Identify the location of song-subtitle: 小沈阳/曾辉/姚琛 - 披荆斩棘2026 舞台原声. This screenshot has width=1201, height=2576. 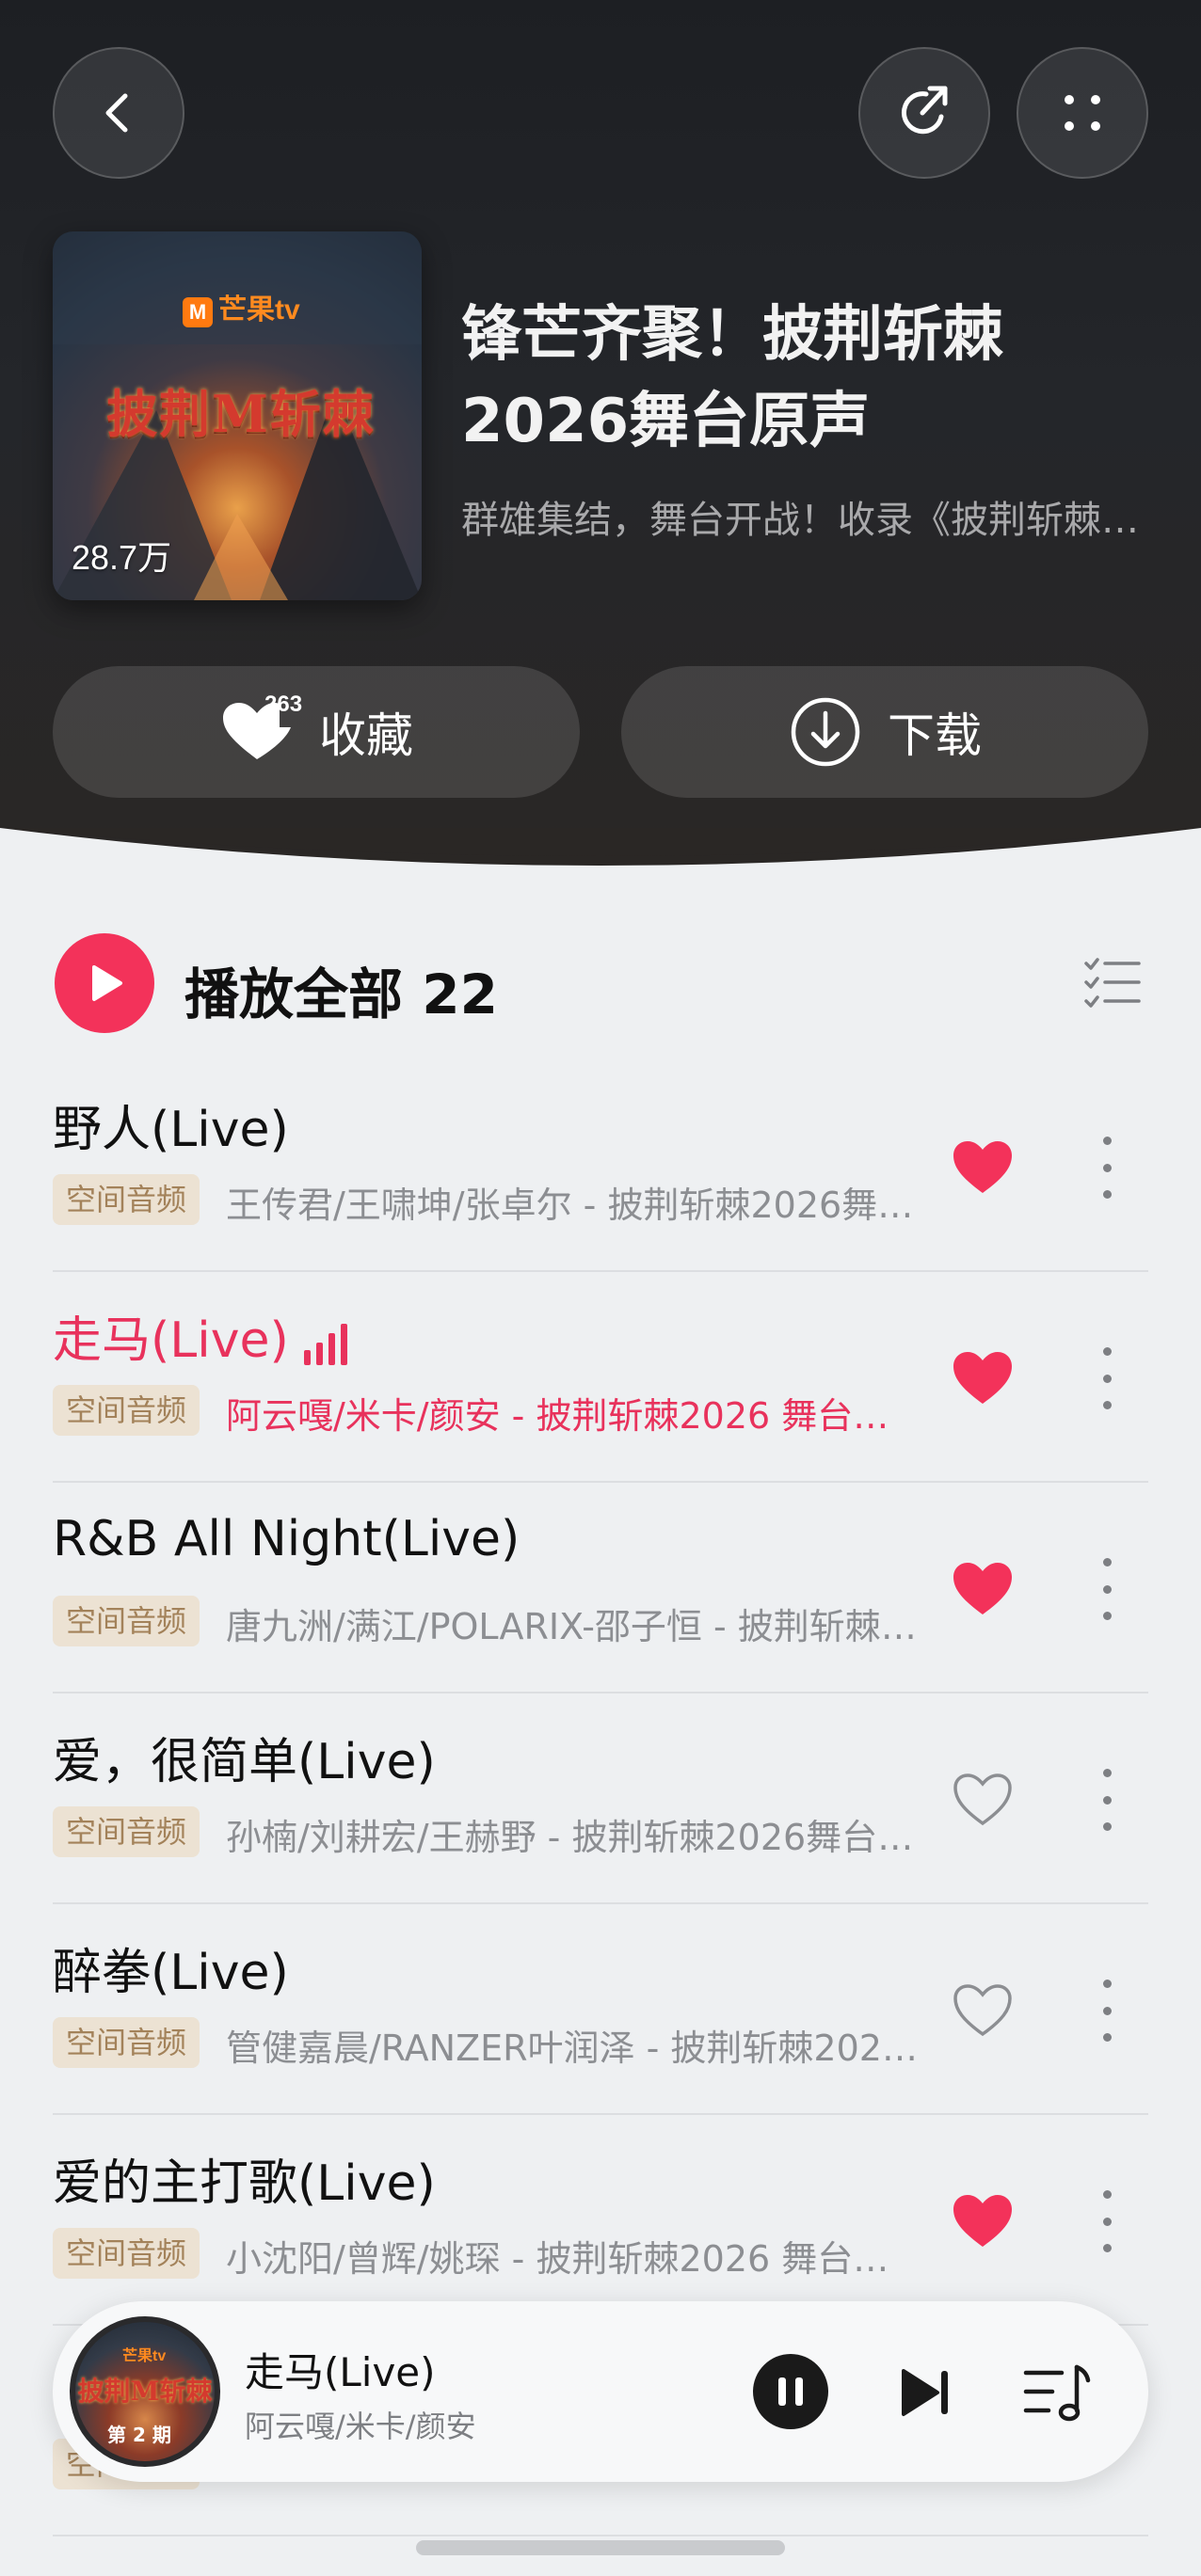
(574, 2259).